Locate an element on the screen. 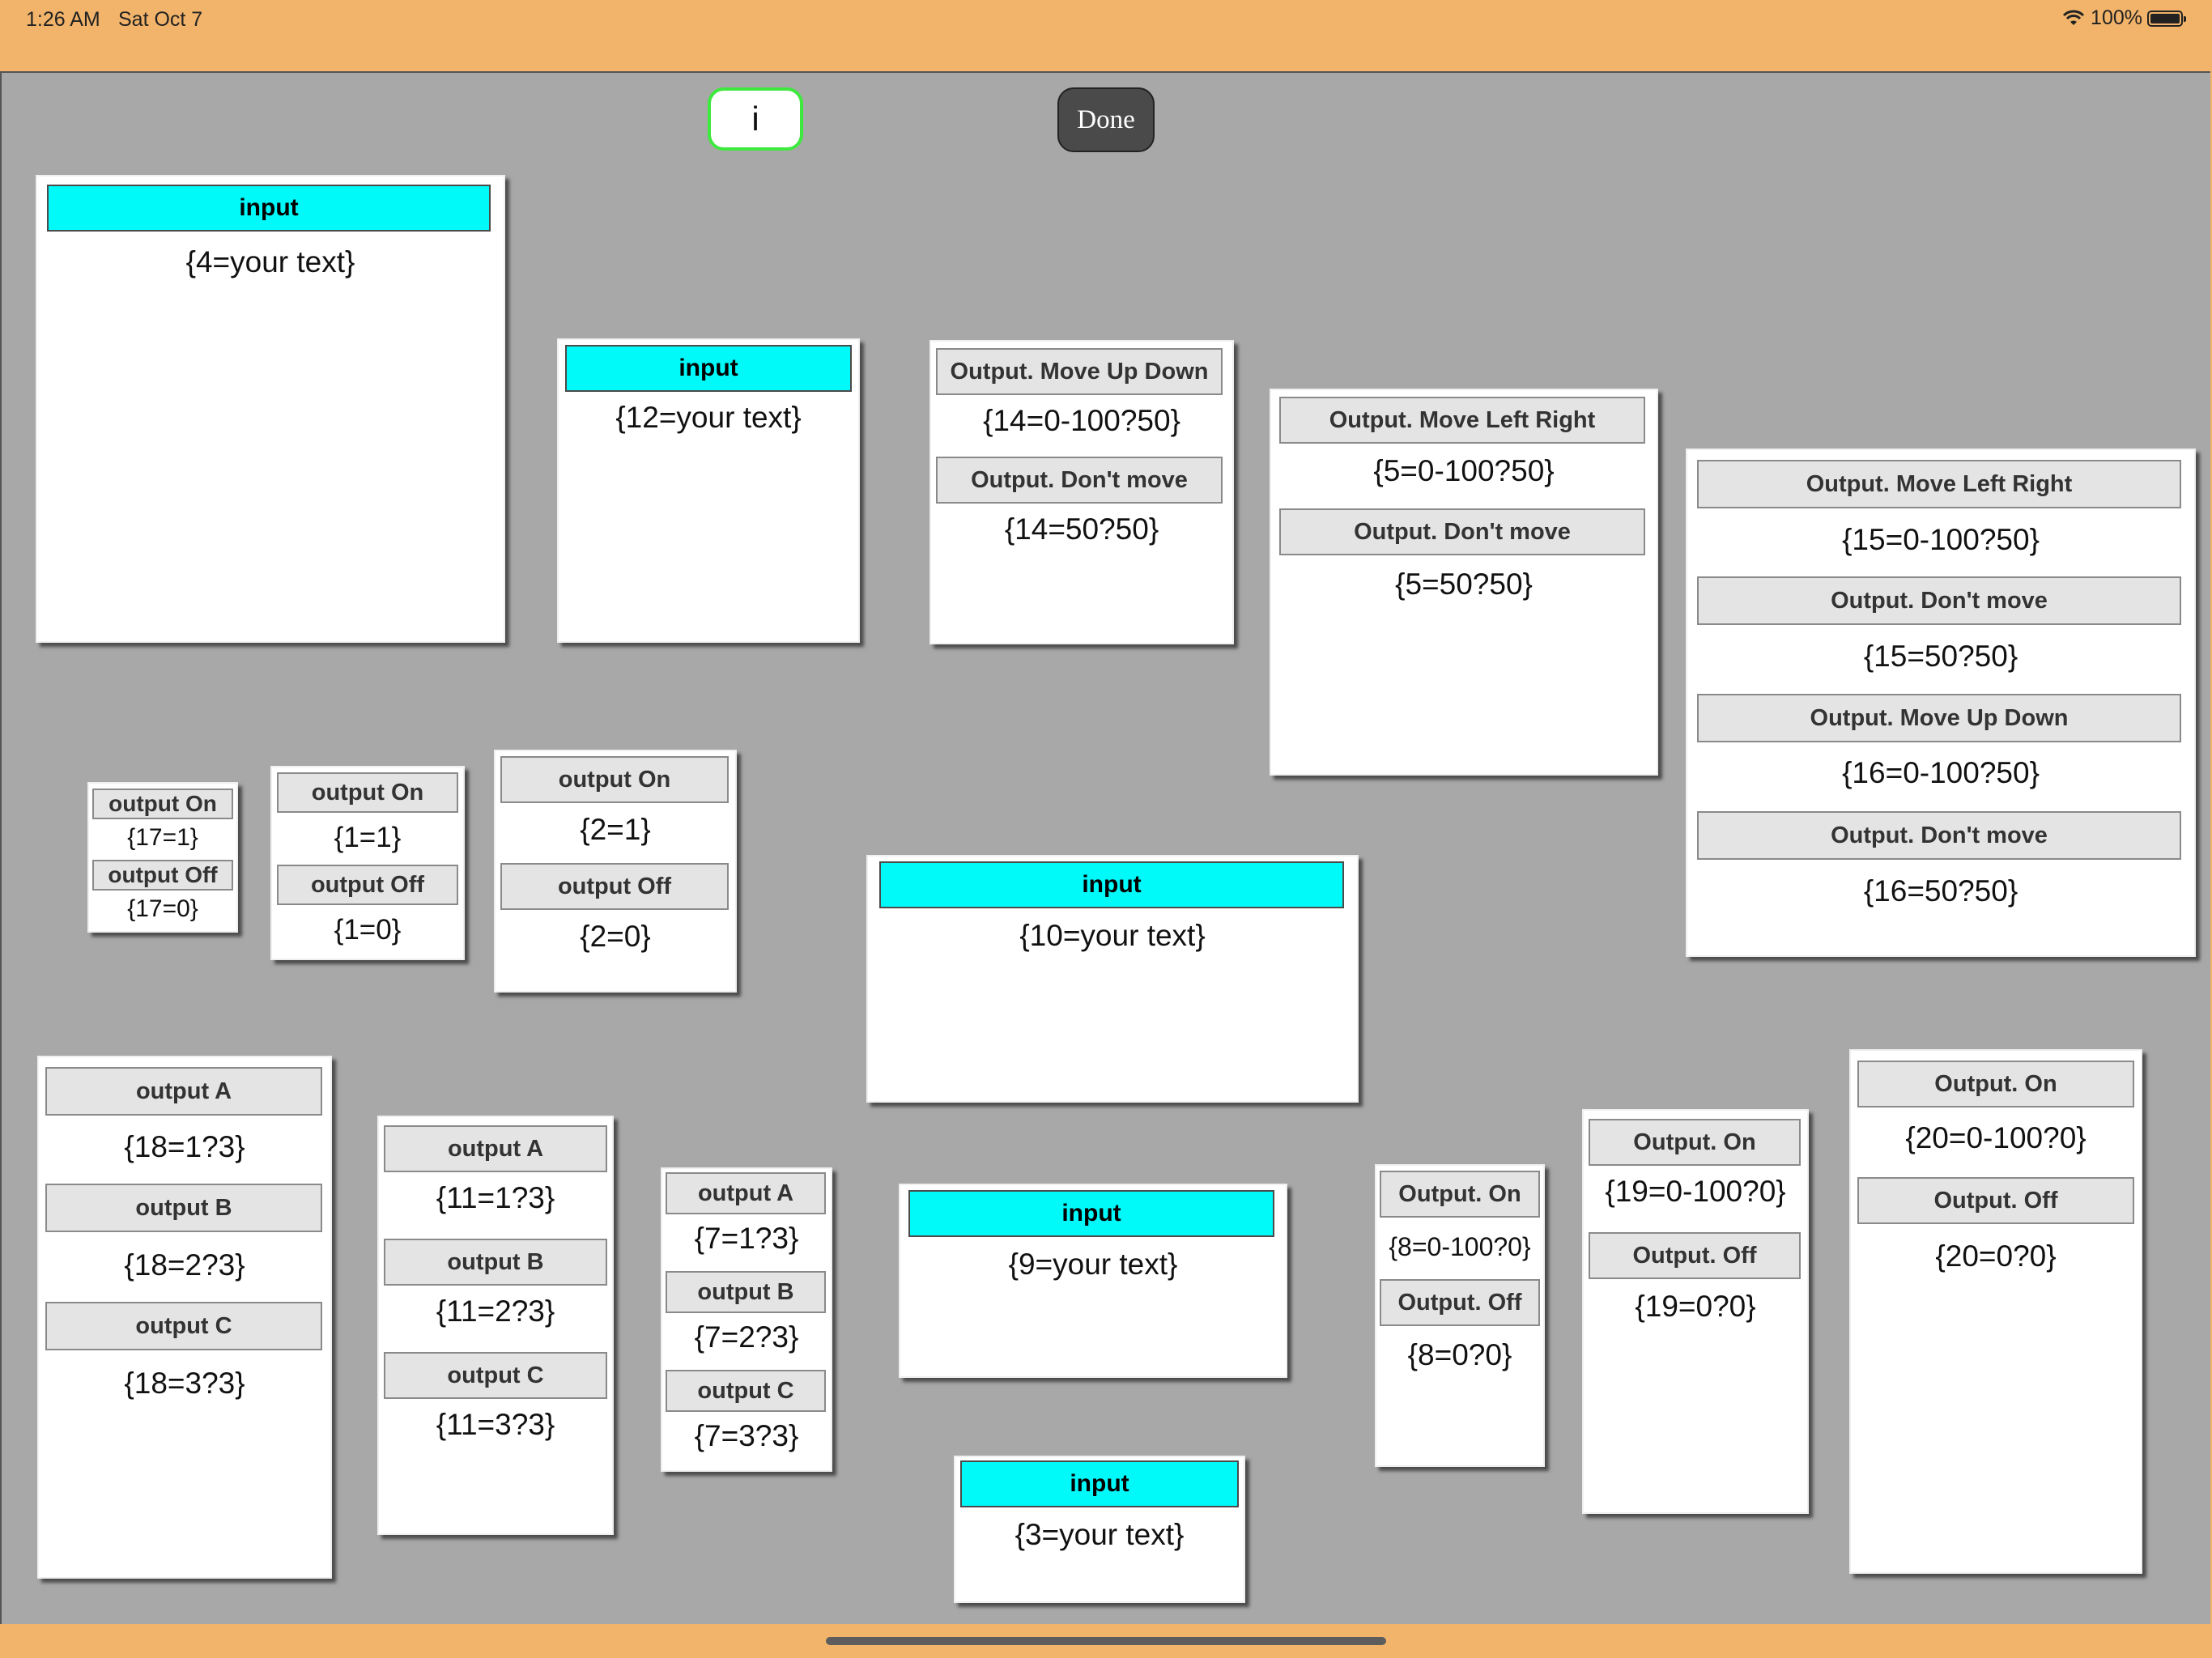 The width and height of the screenshot is (2212, 1658). input-field: {10=your text} is located at coordinates (1112, 936).